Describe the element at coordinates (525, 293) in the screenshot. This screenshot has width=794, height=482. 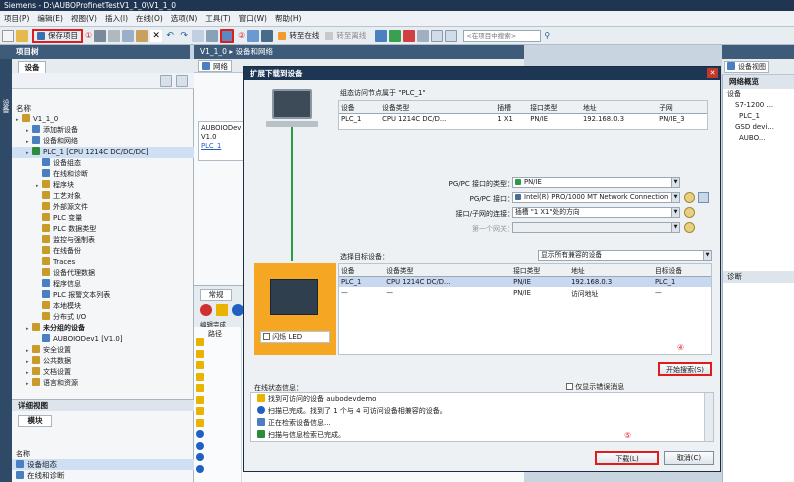
I see `table-row: — — PN/IE 访问地址 —` at that location.